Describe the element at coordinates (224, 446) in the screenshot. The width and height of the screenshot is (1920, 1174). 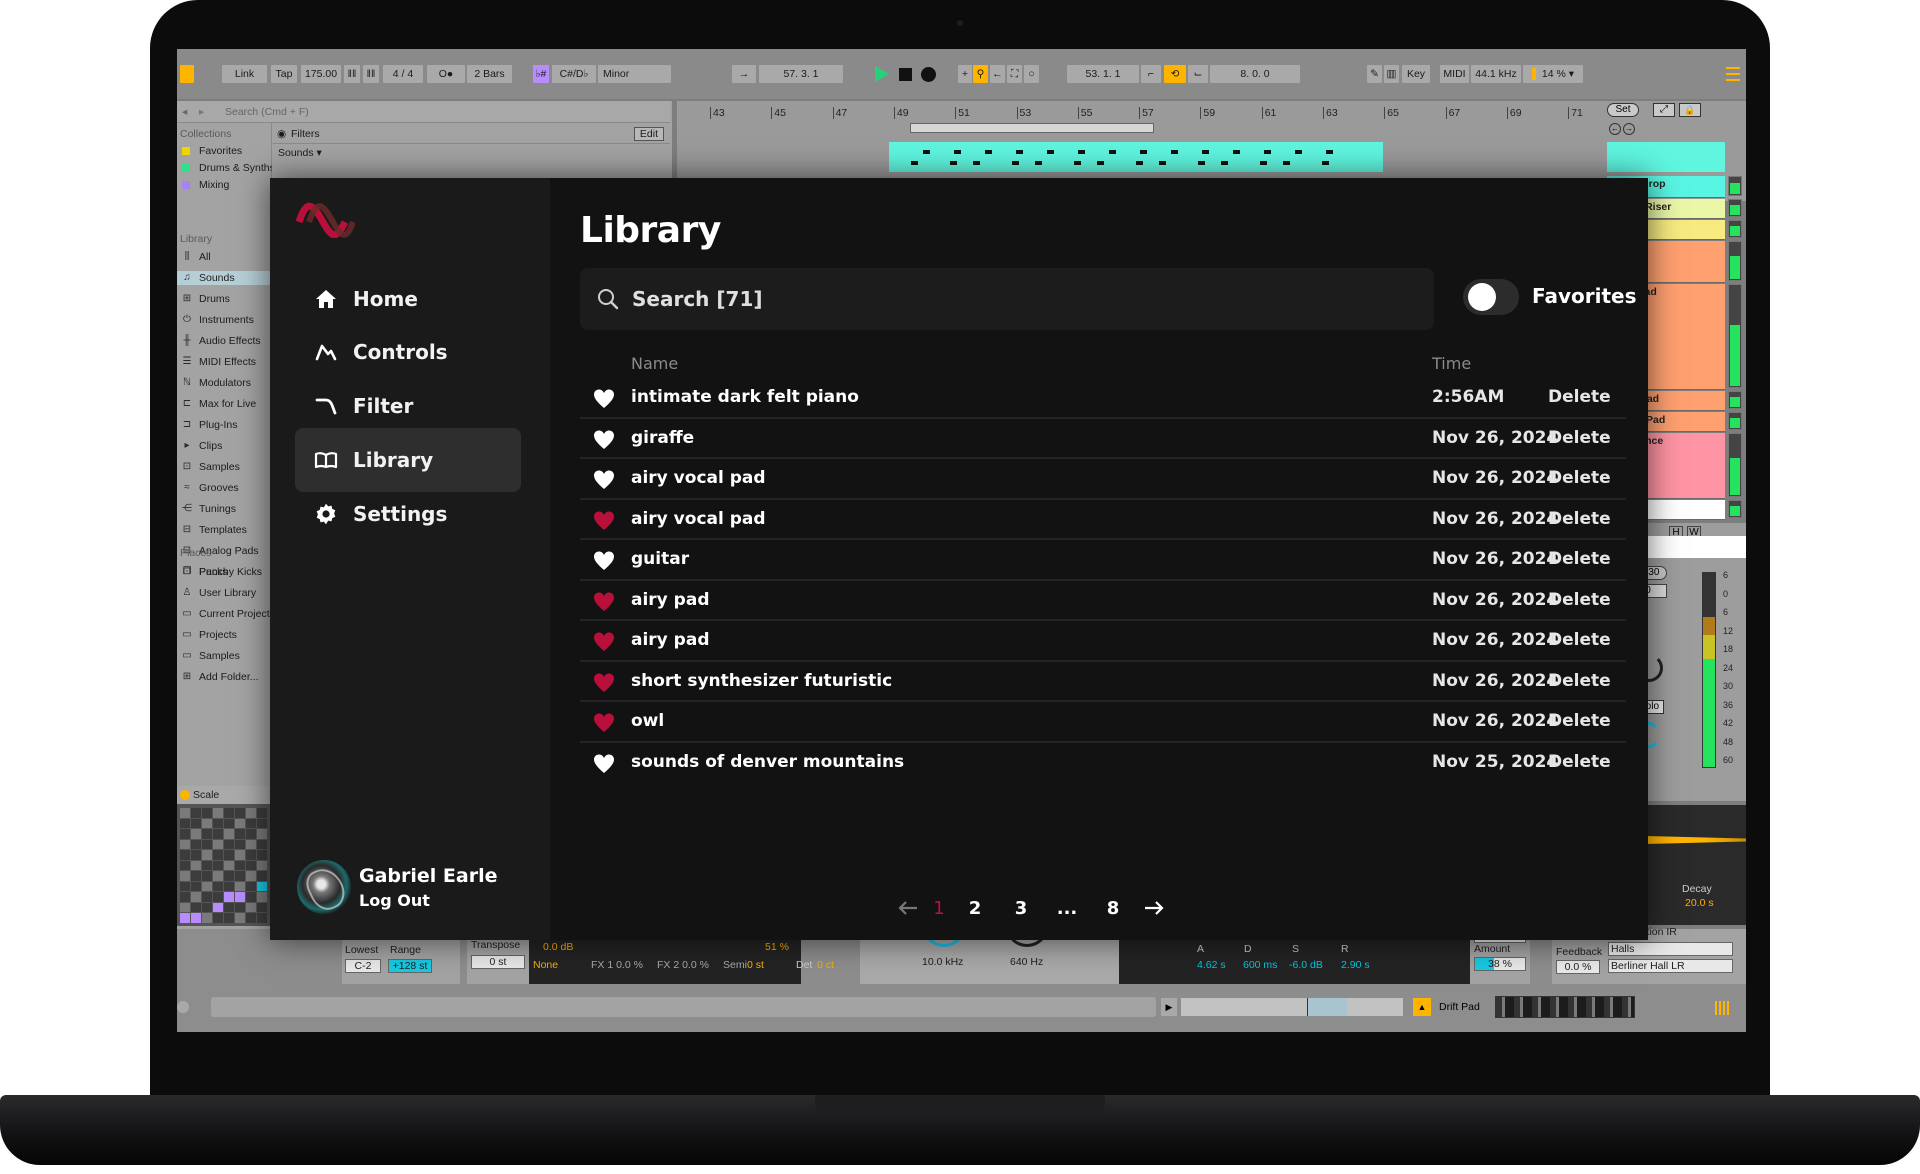
I see `library-item: ▸ Clips` at that location.